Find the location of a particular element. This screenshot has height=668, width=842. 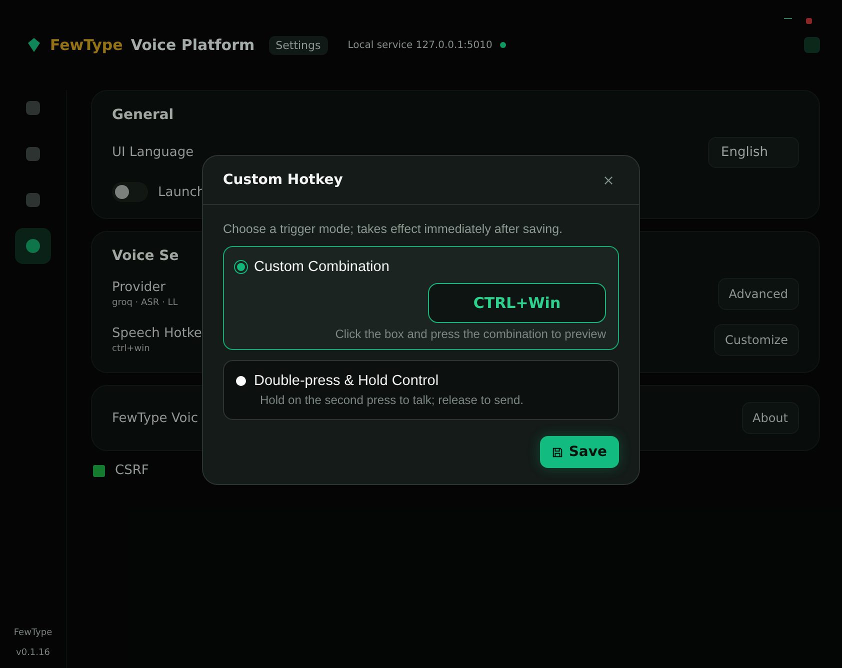

sidebar-item is located at coordinates (33, 246).